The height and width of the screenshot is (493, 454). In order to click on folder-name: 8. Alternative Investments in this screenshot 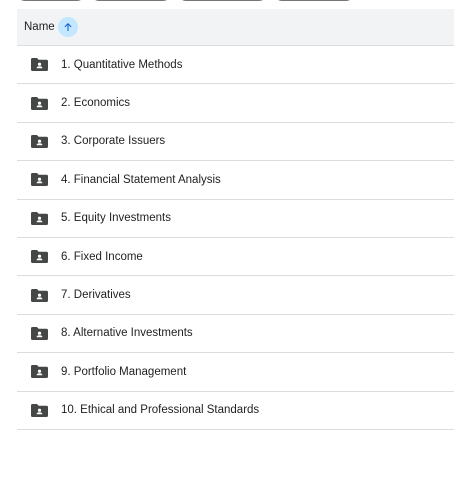, I will do `click(127, 333)`.